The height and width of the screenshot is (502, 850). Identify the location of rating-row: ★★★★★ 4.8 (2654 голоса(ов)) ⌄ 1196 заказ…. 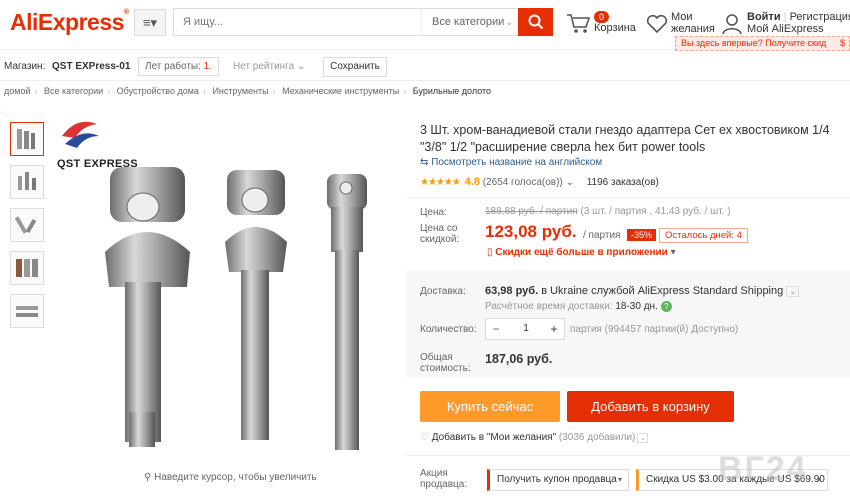
(539, 182).